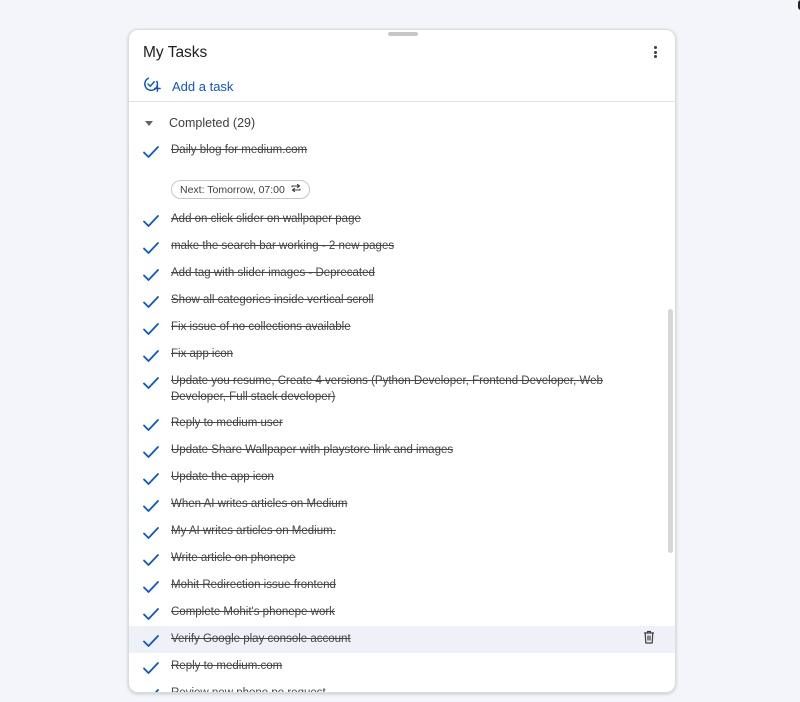 This screenshot has width=800, height=702. What do you see at coordinates (413, 354) in the screenshot?
I see `task-title: Fix app icon` at bounding box center [413, 354].